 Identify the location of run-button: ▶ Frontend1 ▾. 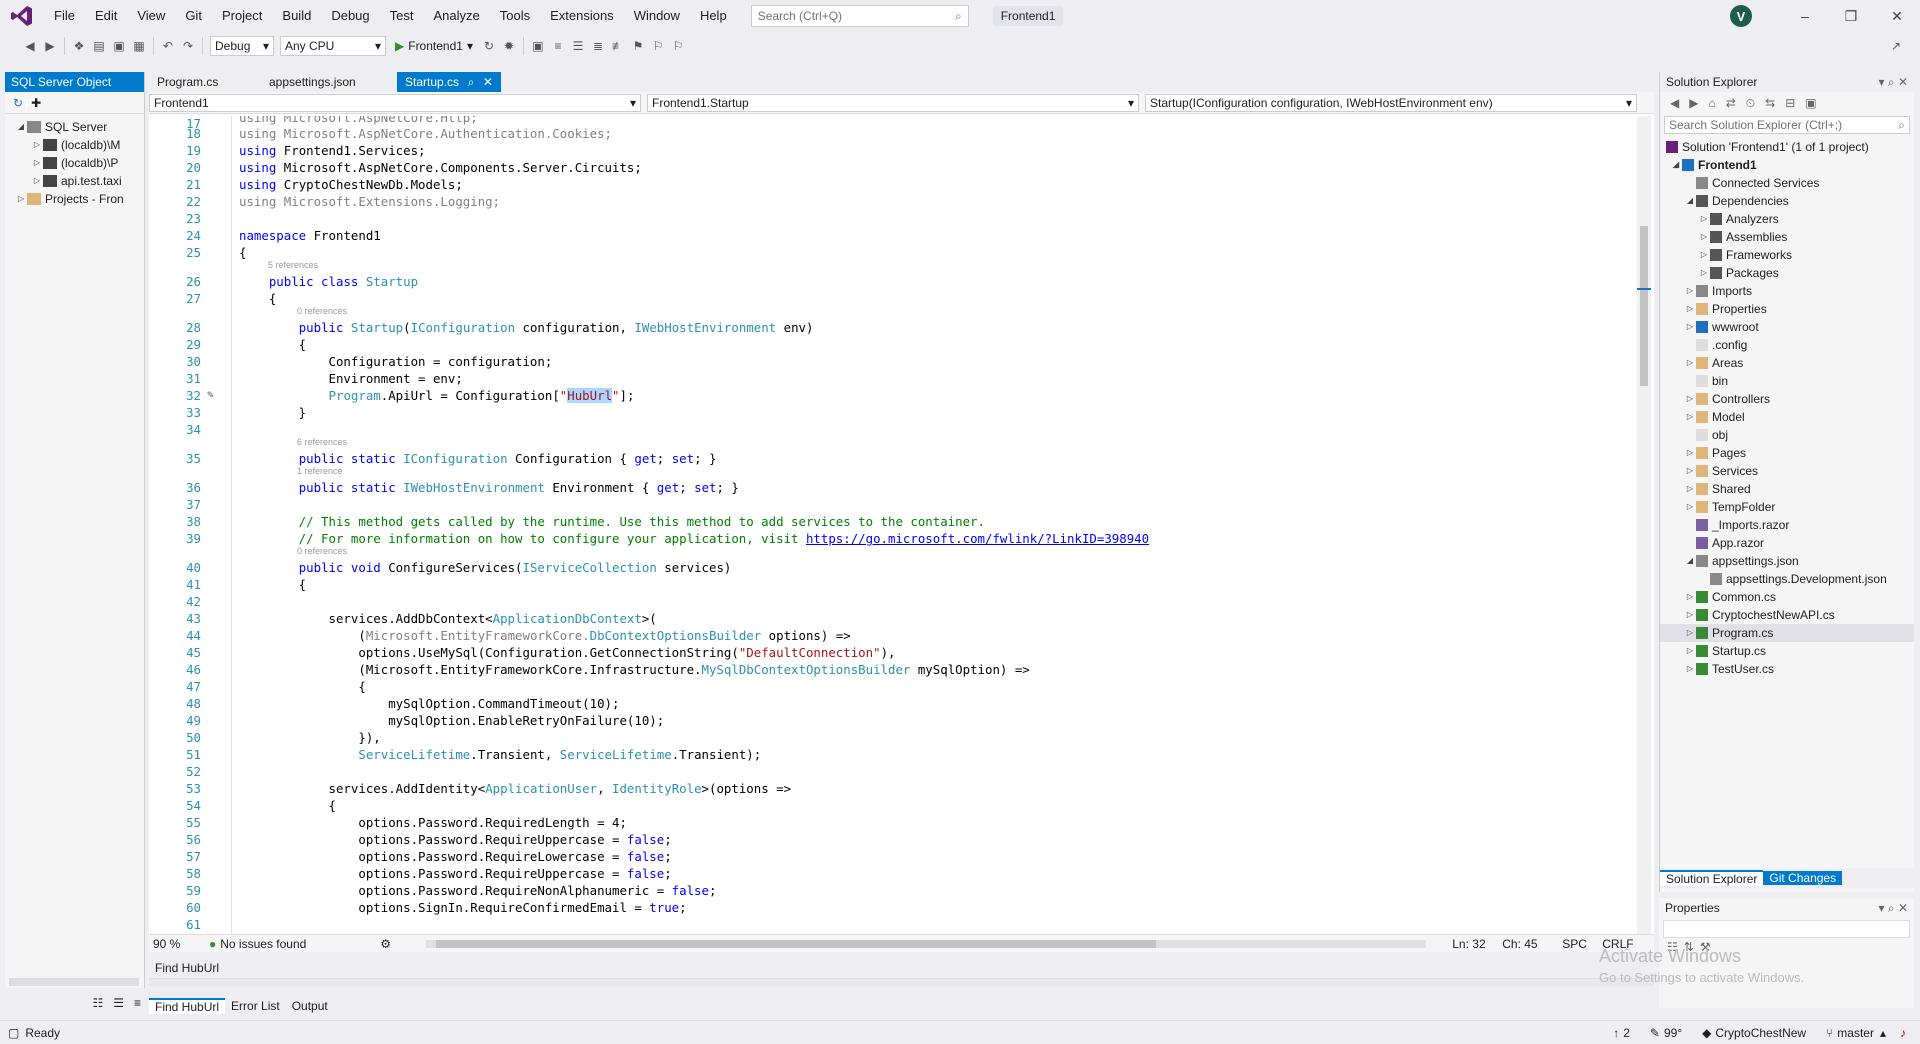
(434, 46).